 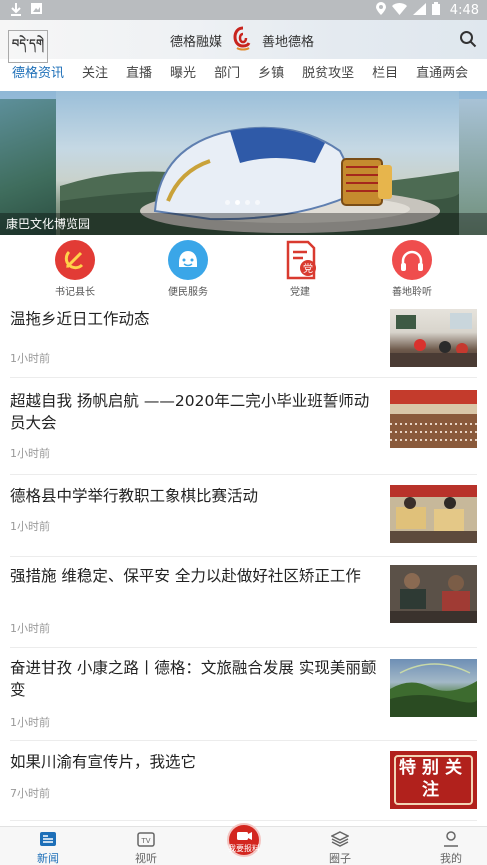 What do you see at coordinates (243, 39) in the screenshot?
I see `app-logo-icon` at bounding box center [243, 39].